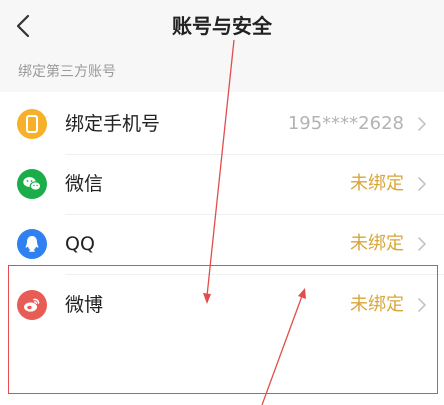 The height and width of the screenshot is (405, 444). I want to click on weibo-icon, so click(32, 305).